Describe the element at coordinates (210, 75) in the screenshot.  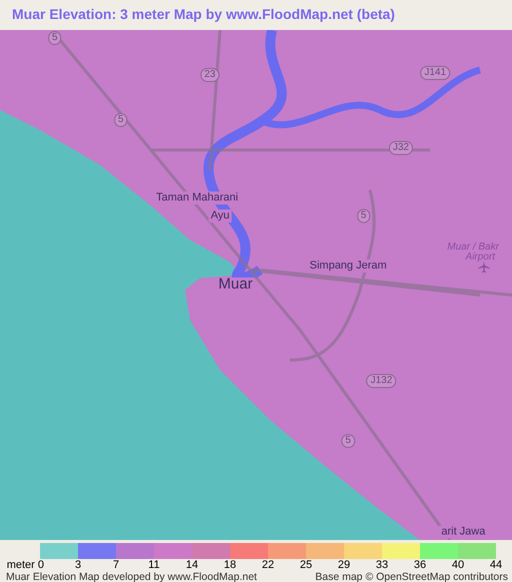
I see `road-shield: 23` at that location.